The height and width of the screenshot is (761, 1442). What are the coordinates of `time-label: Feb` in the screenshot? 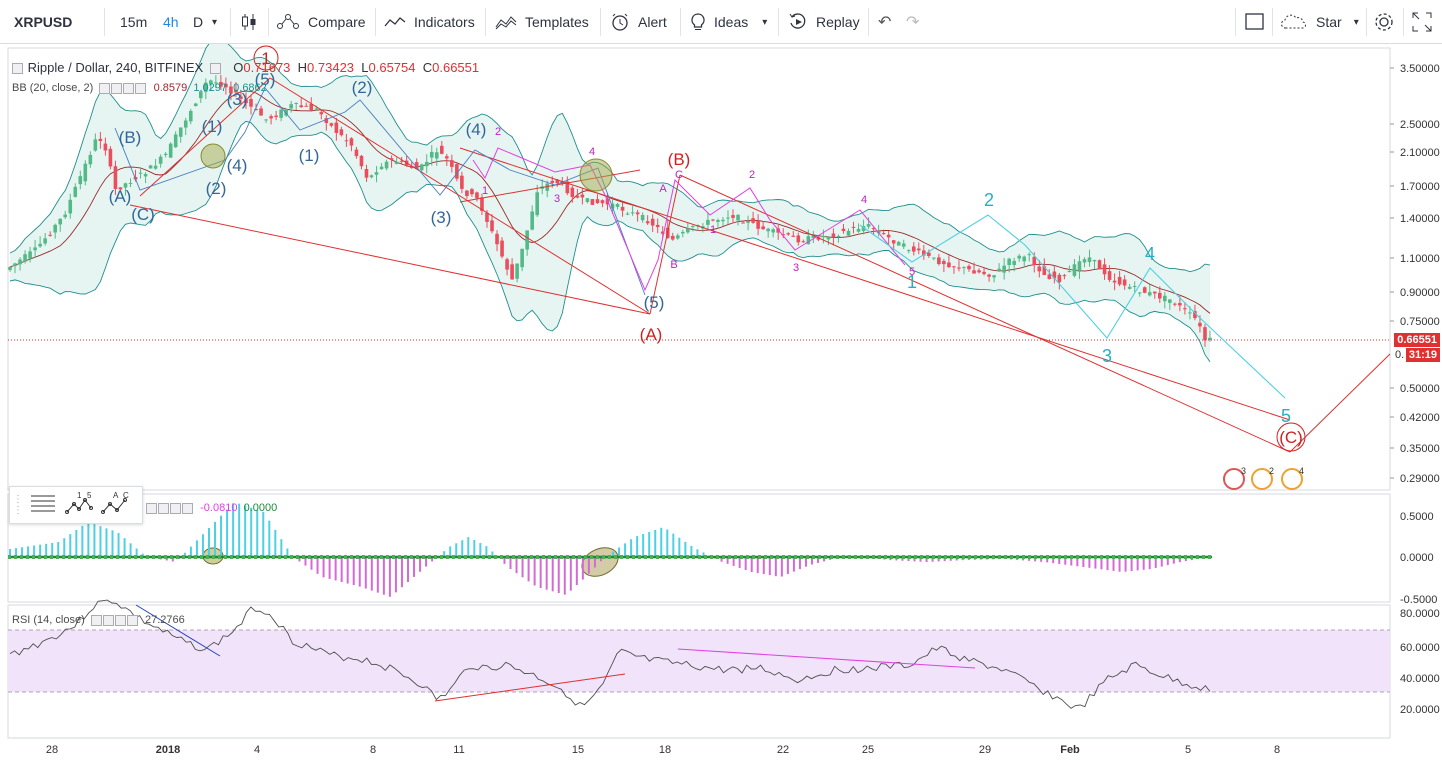 It's located at (1070, 750).